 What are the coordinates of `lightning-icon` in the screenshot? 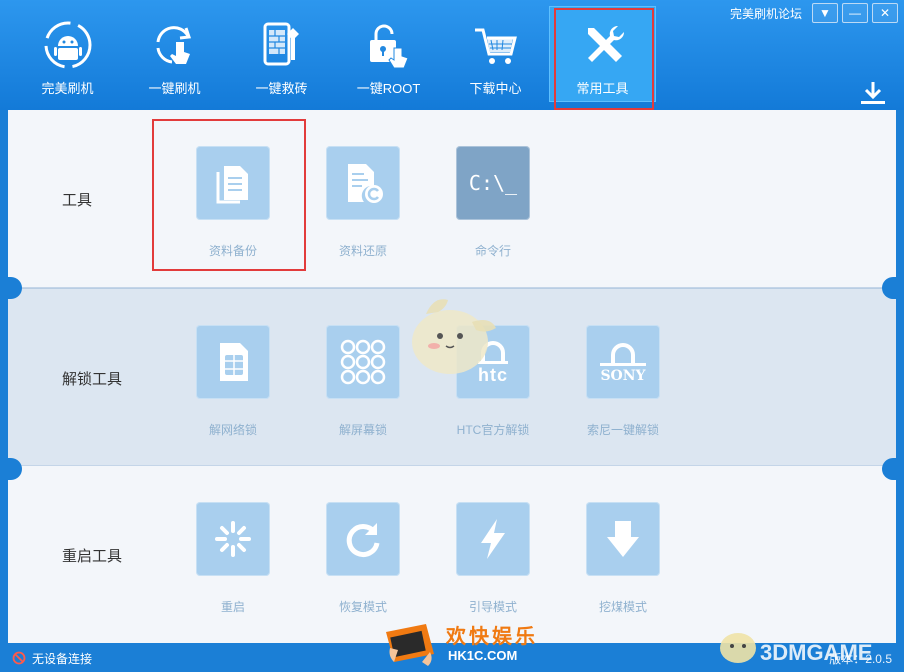 It's located at (493, 539).